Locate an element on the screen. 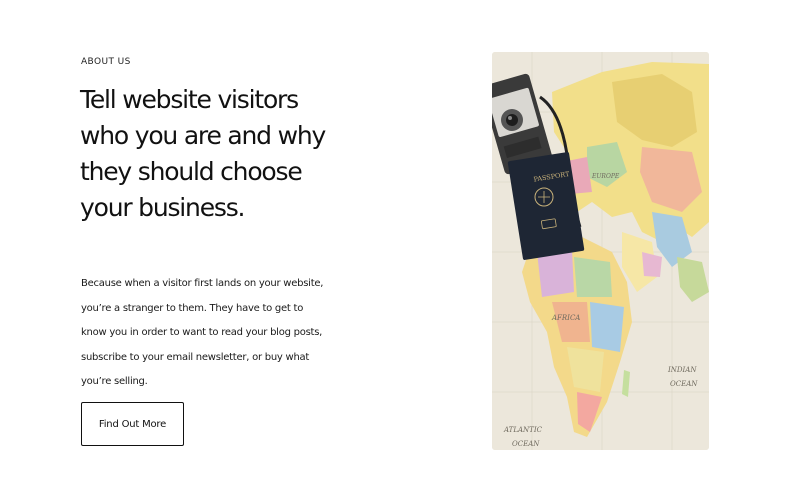  svg-text: INDIAN is located at coordinates (682, 370).